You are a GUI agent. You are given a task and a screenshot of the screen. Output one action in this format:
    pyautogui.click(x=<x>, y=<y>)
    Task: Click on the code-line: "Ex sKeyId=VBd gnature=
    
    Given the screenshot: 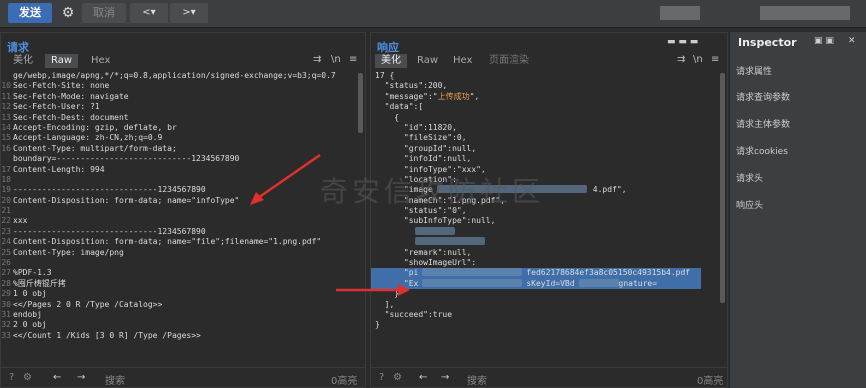 What is the action you would take?
    pyautogui.click(x=536, y=284)
    